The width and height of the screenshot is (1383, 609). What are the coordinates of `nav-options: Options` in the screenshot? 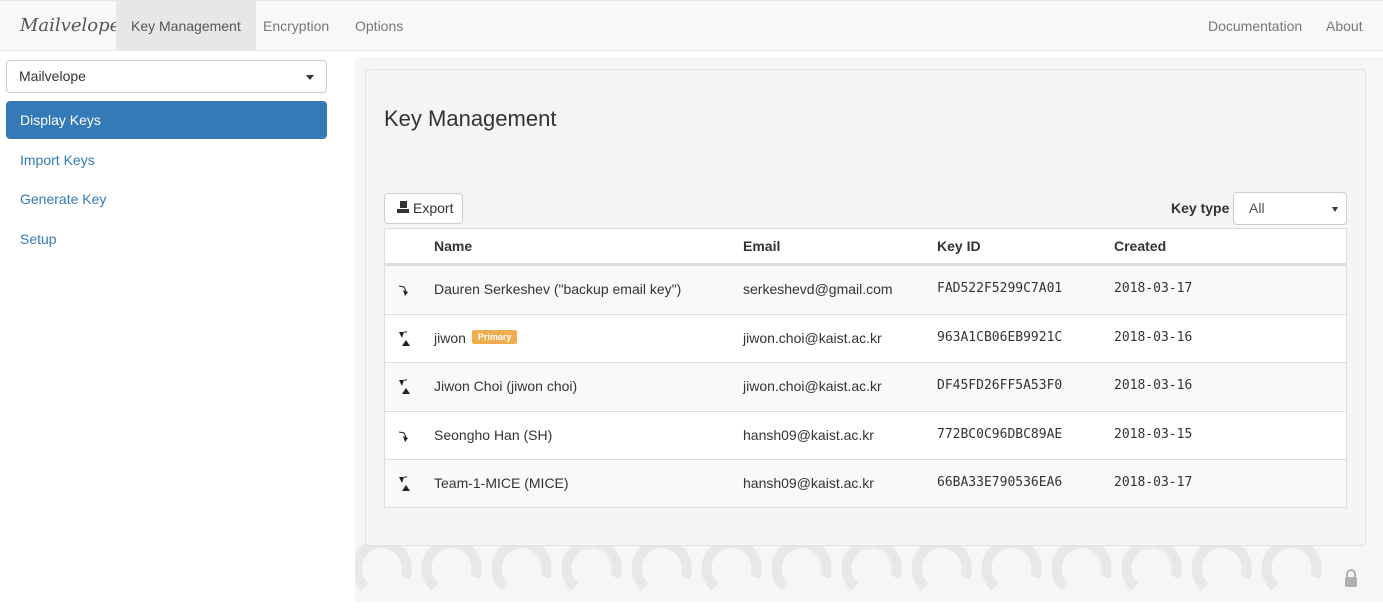 It's located at (379, 26).